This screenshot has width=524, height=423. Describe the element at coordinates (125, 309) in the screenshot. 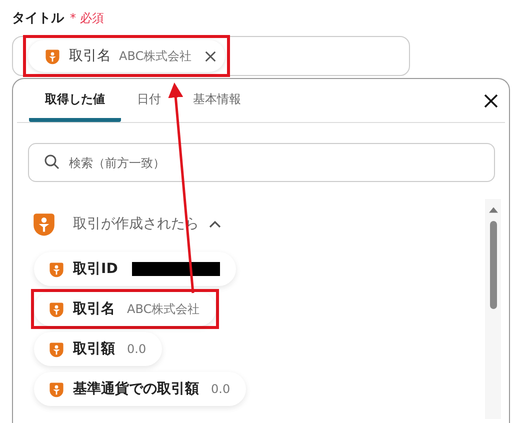

I see `value-item: 取引名 ABC株式会社` at that location.